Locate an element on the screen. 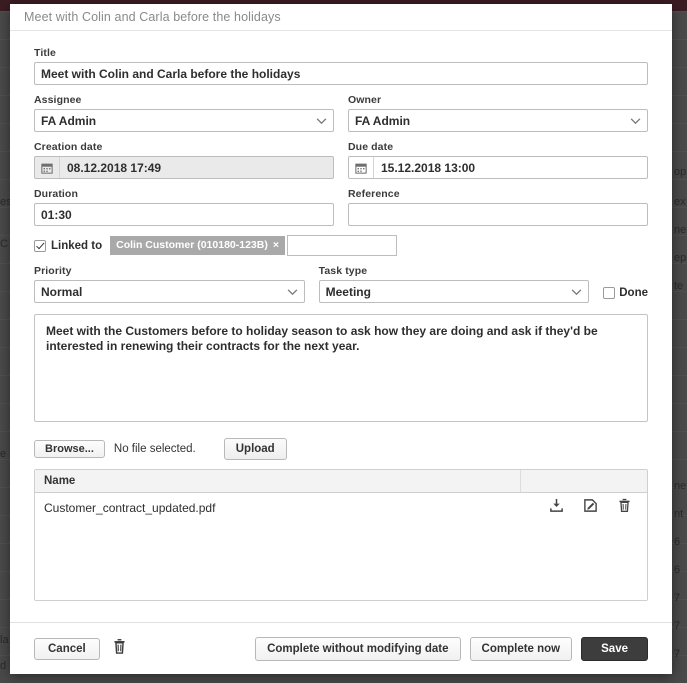 This screenshot has height=683, width=687. task-type-label: Task type is located at coordinates (343, 271).